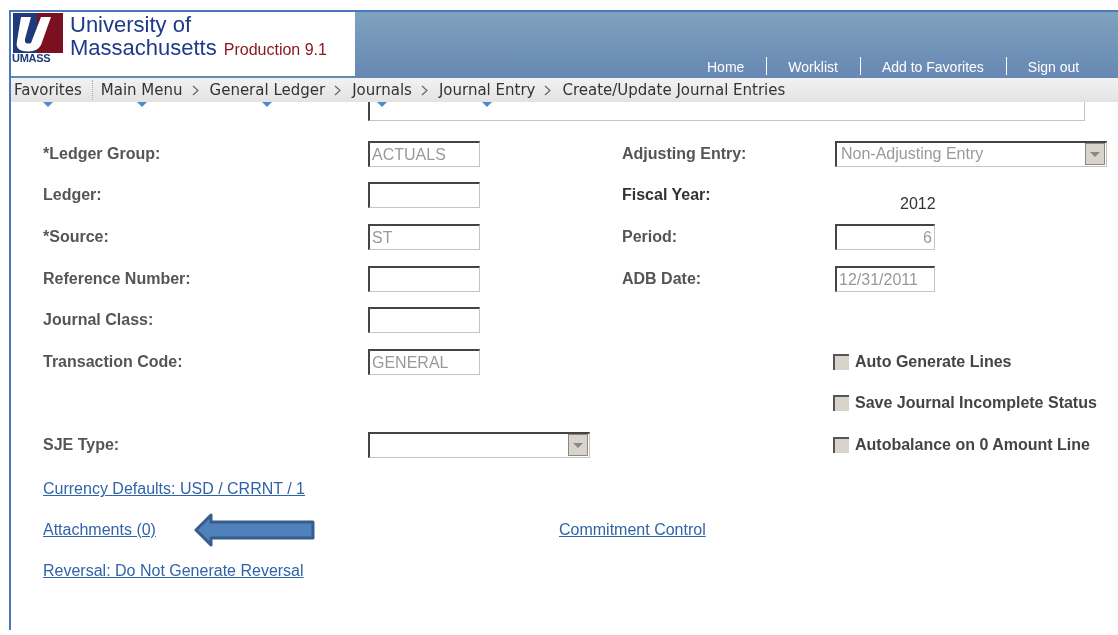 The width and height of the screenshot is (1118, 635). I want to click on field-label: Fiscal Year:, so click(666, 195).